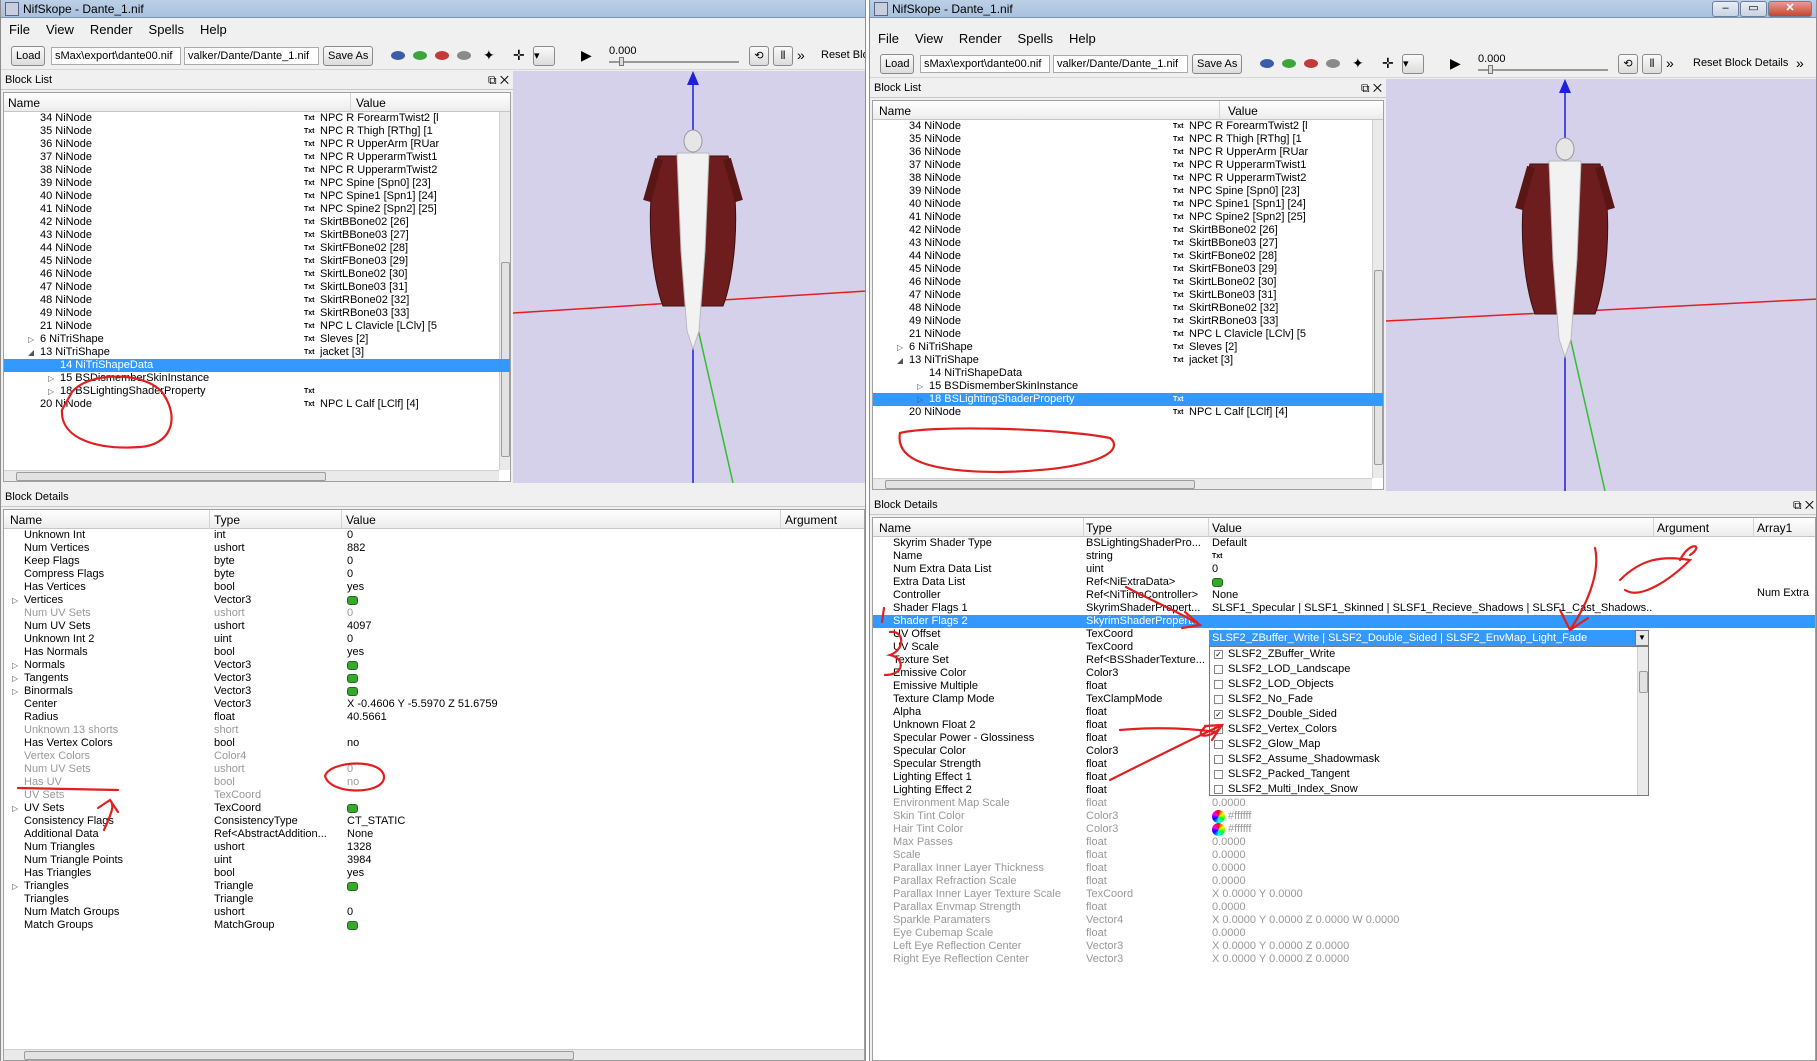 The image size is (1817, 1061). What do you see at coordinates (1344, 881) in the screenshot?
I see `detail-row: Parallax Refraction Scale float 0.0000` at bounding box center [1344, 881].